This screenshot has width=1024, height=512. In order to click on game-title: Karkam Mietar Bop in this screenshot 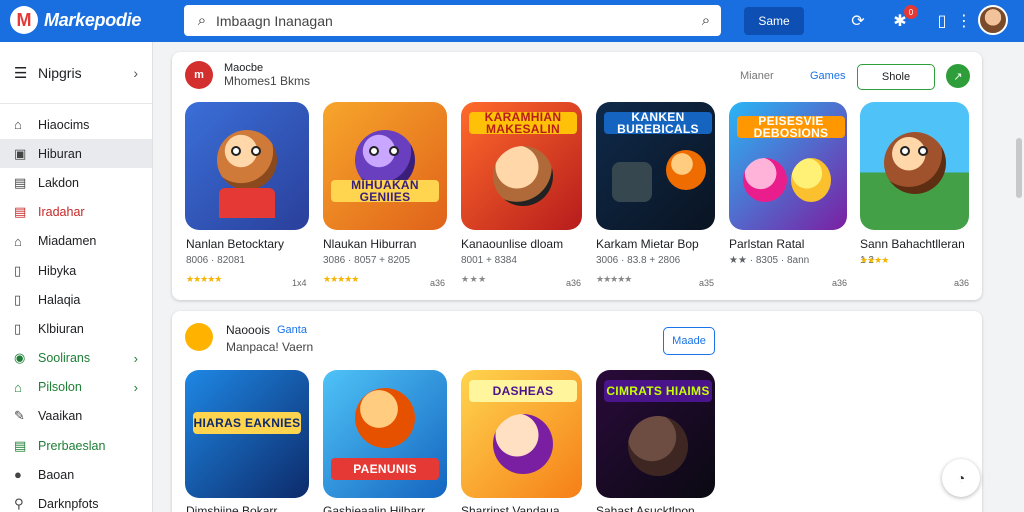, I will do `click(647, 244)`.